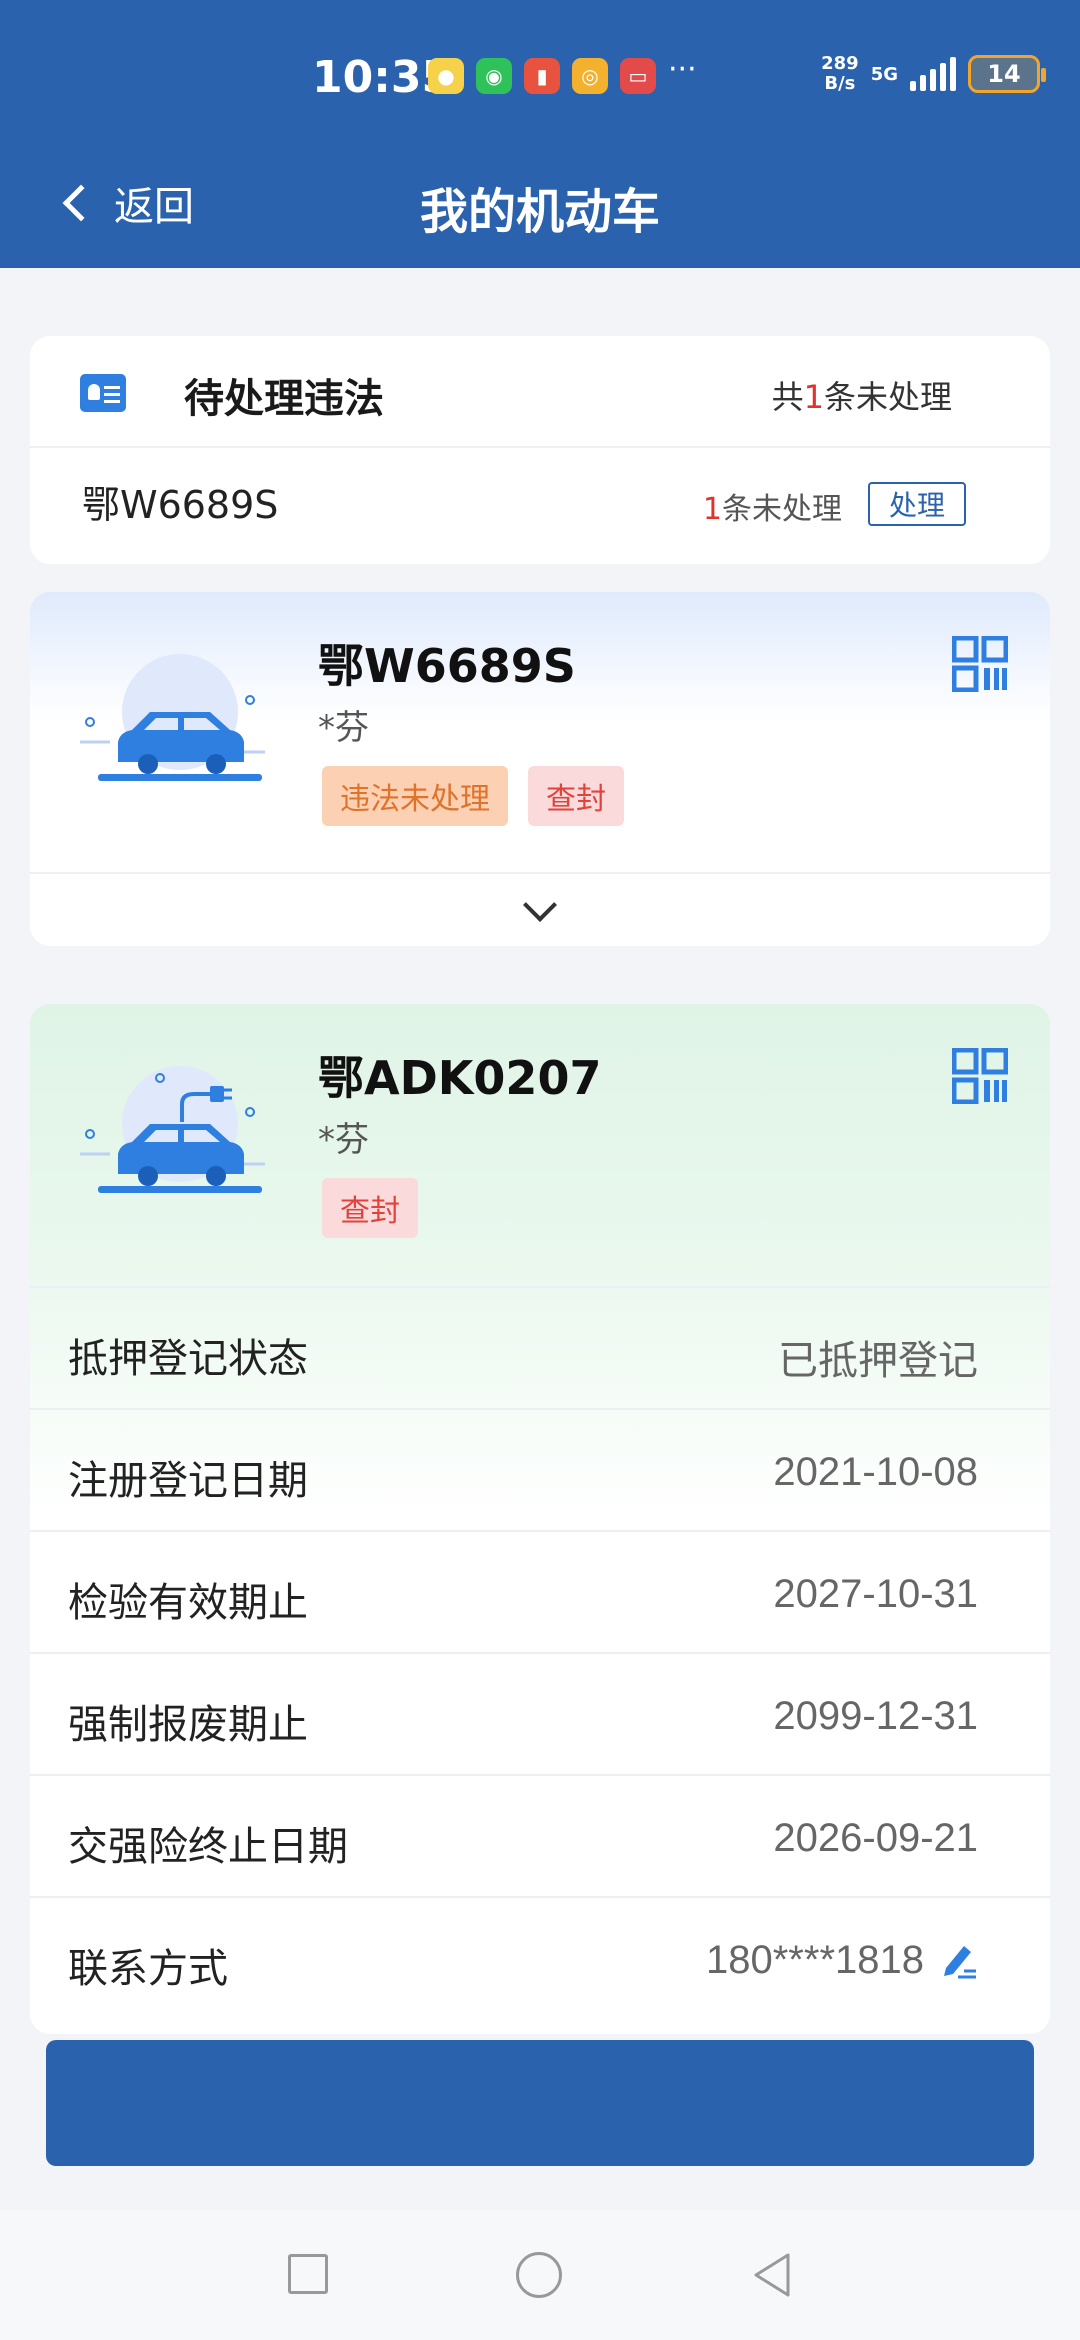 Image resolution: width=1080 pixels, height=2340 pixels. Describe the element at coordinates (308, 2274) in the screenshot. I see `recent-apps-icon` at that location.